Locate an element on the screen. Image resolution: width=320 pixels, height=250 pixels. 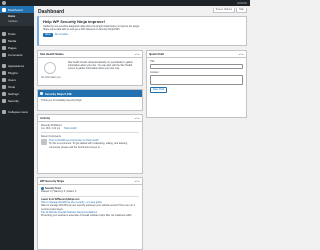
widget-title: Activity is located at coordinates (45, 118).